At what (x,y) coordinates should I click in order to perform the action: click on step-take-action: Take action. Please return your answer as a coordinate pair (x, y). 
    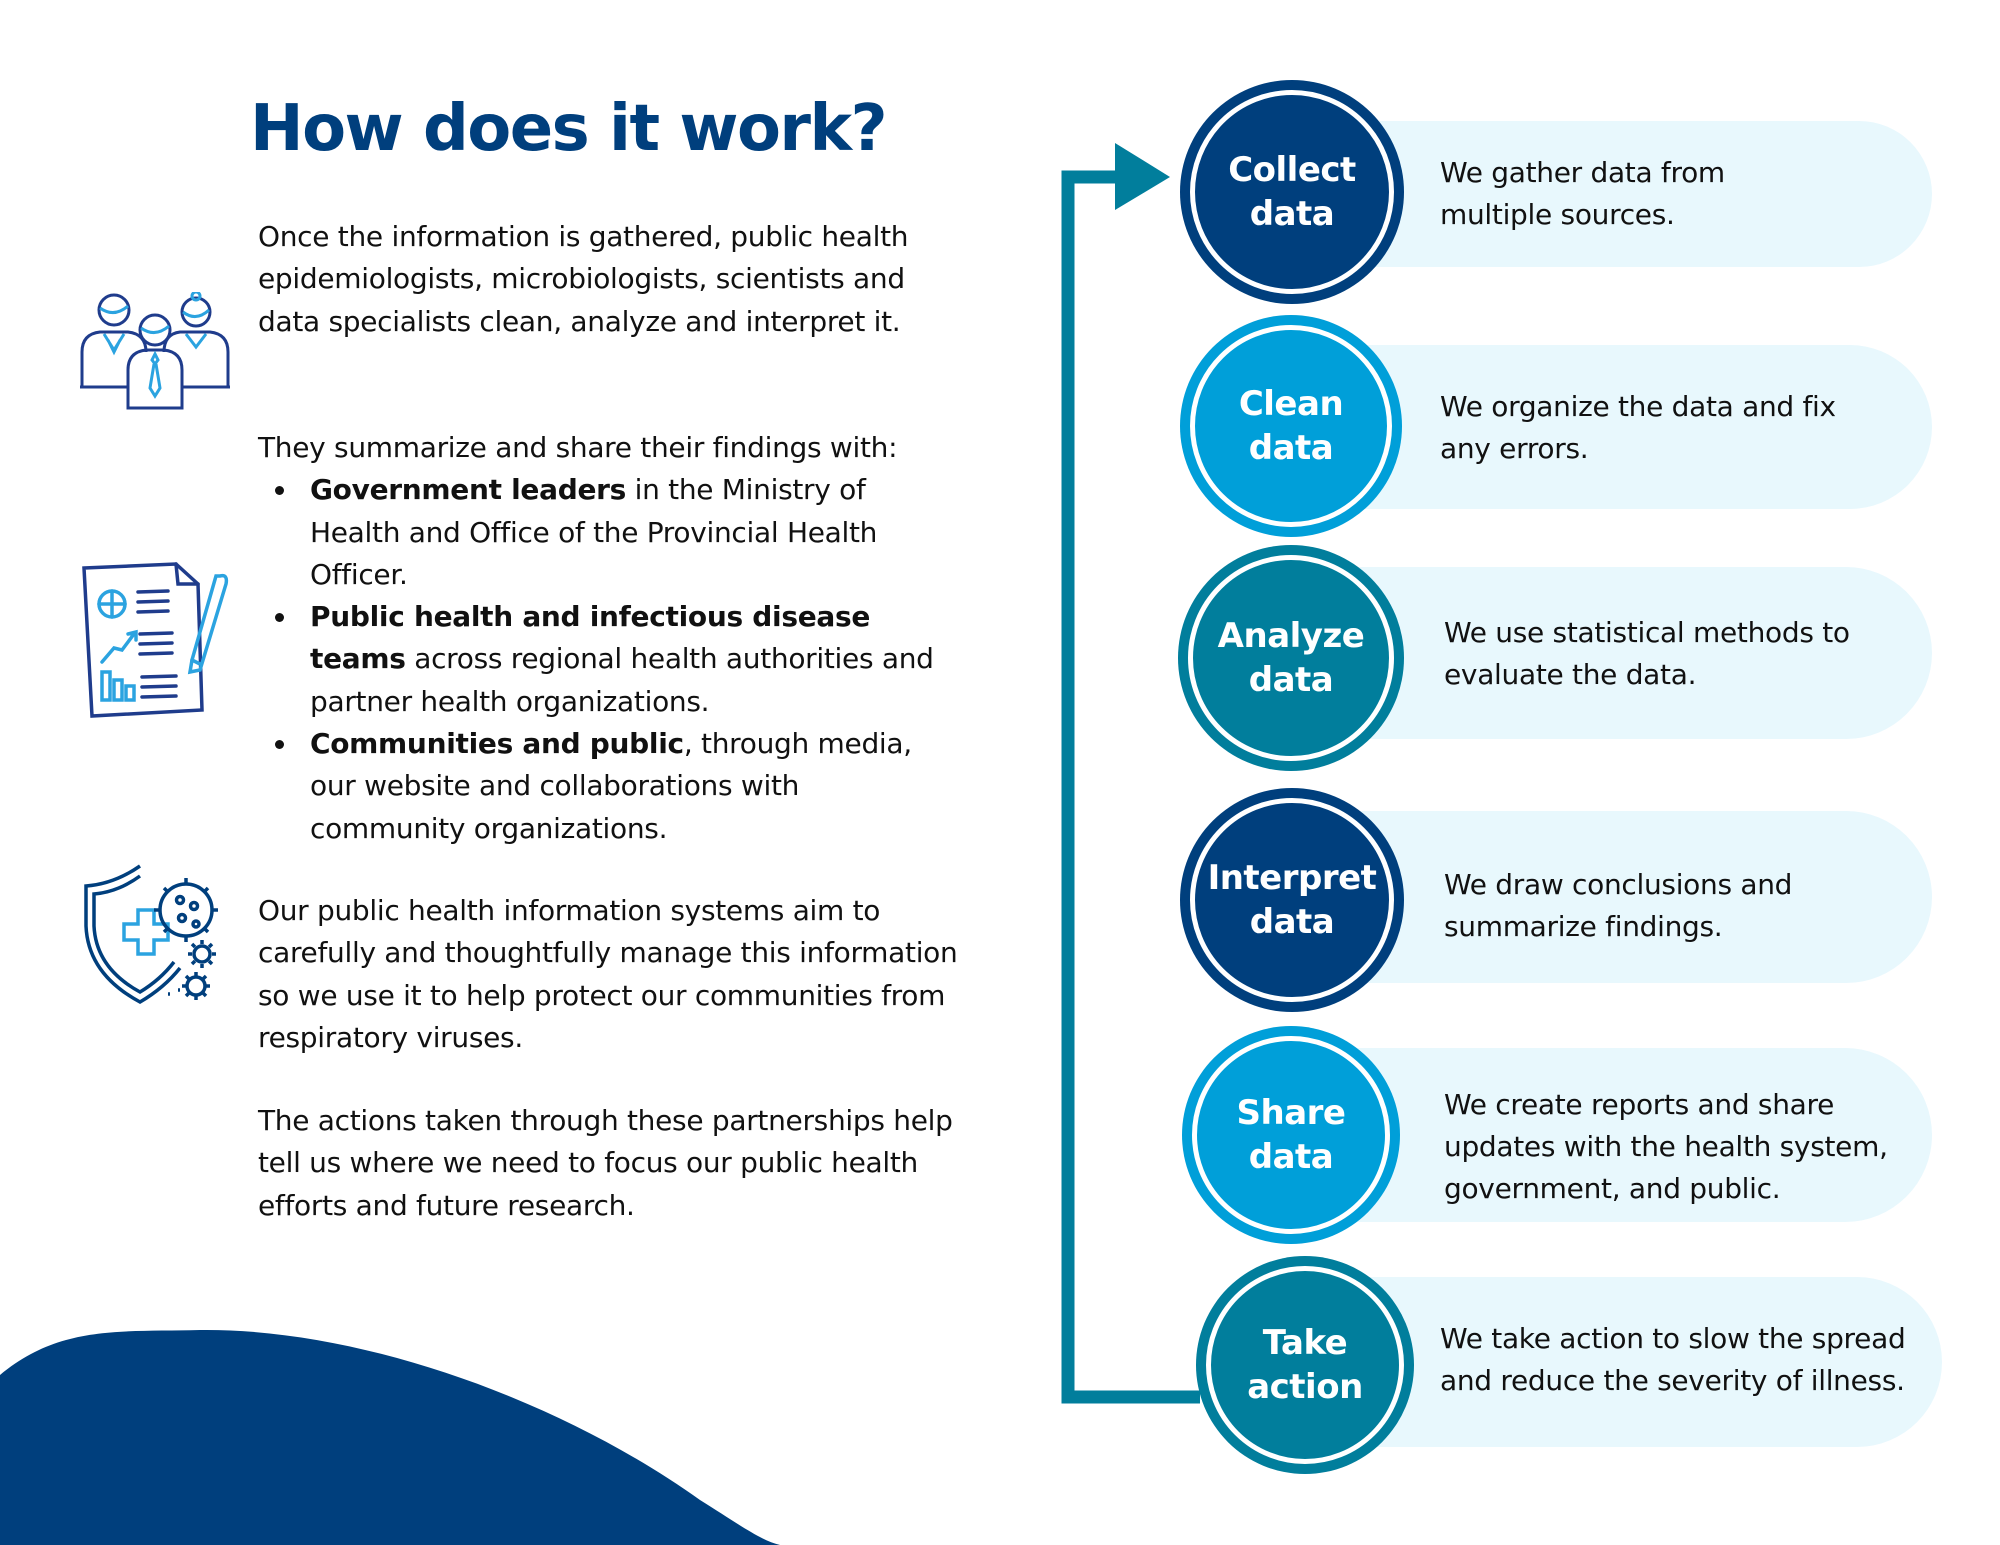
    Looking at the image, I should click on (1305, 1365).